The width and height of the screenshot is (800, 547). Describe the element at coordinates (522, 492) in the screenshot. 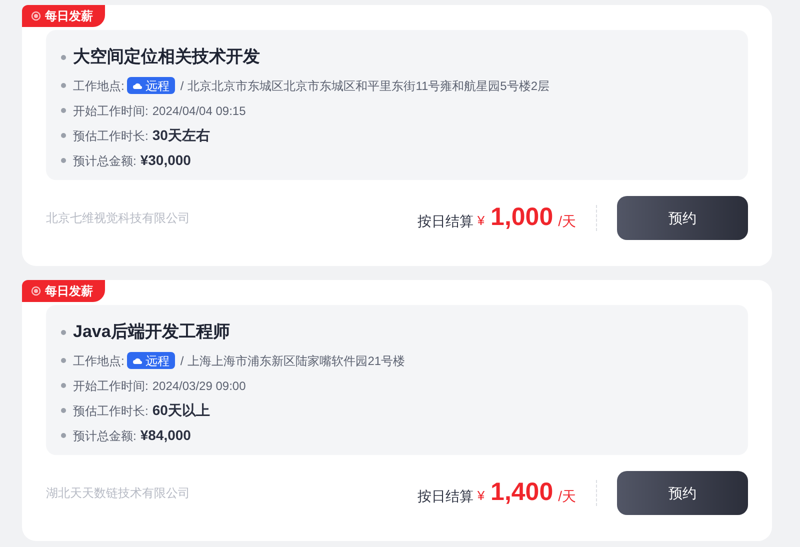

I see `daily-rate: 1,400` at that location.